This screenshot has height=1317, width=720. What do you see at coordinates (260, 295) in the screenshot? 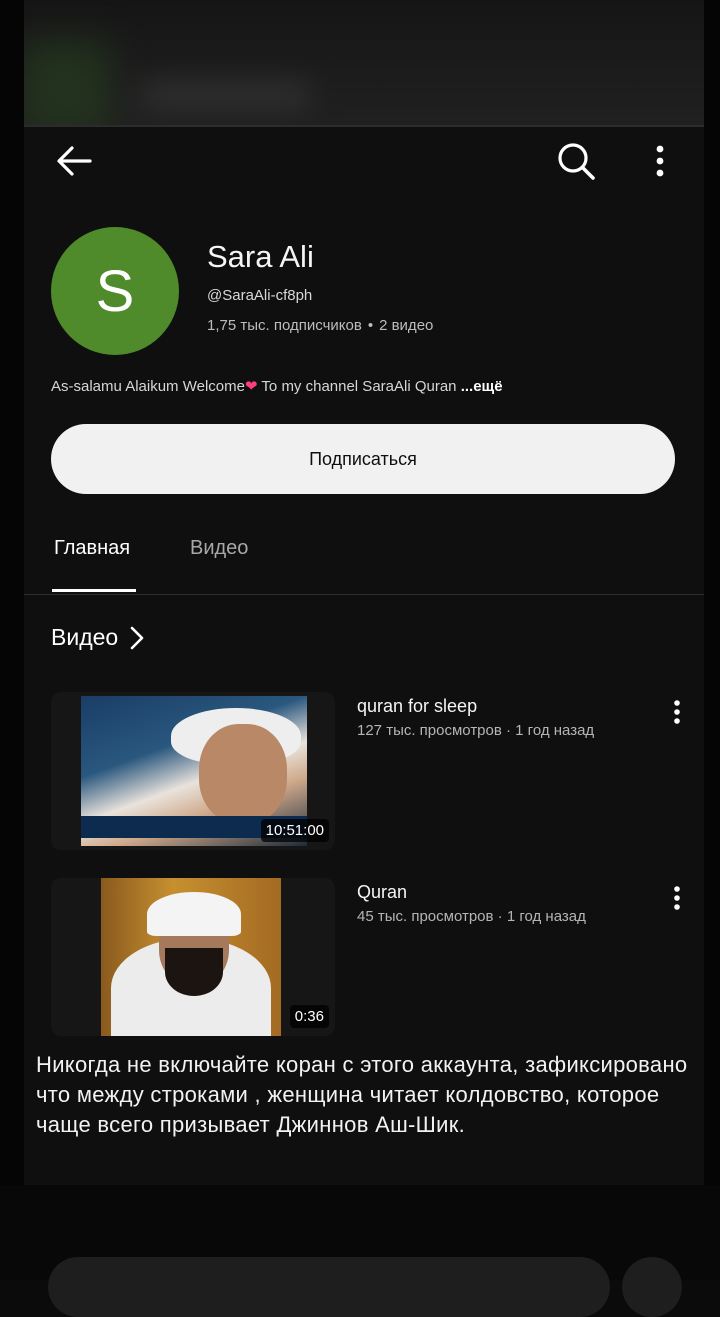
I see `channel-handle: @SaraAli-cf8ph` at bounding box center [260, 295].